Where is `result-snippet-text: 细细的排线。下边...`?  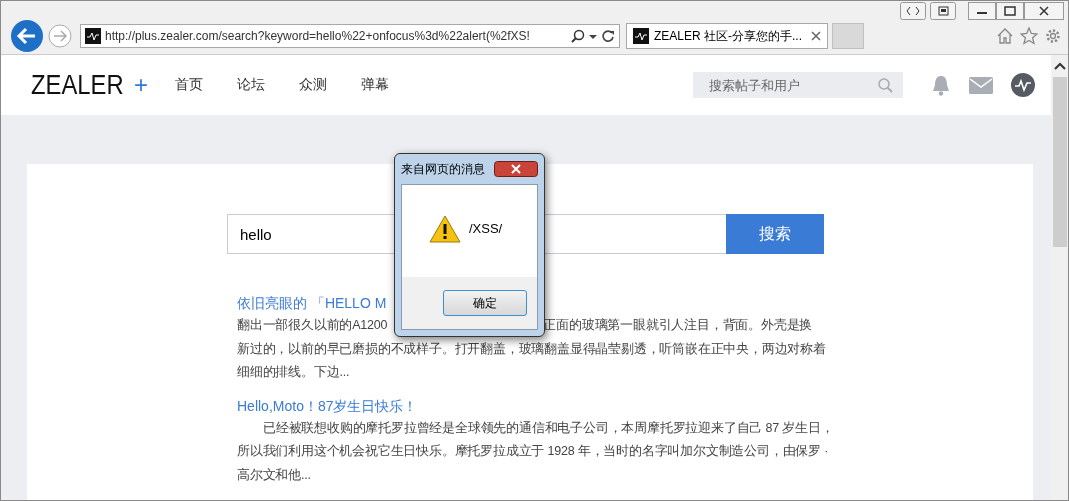
result-snippet-text: 细细的排线。下边... is located at coordinates (293, 372).